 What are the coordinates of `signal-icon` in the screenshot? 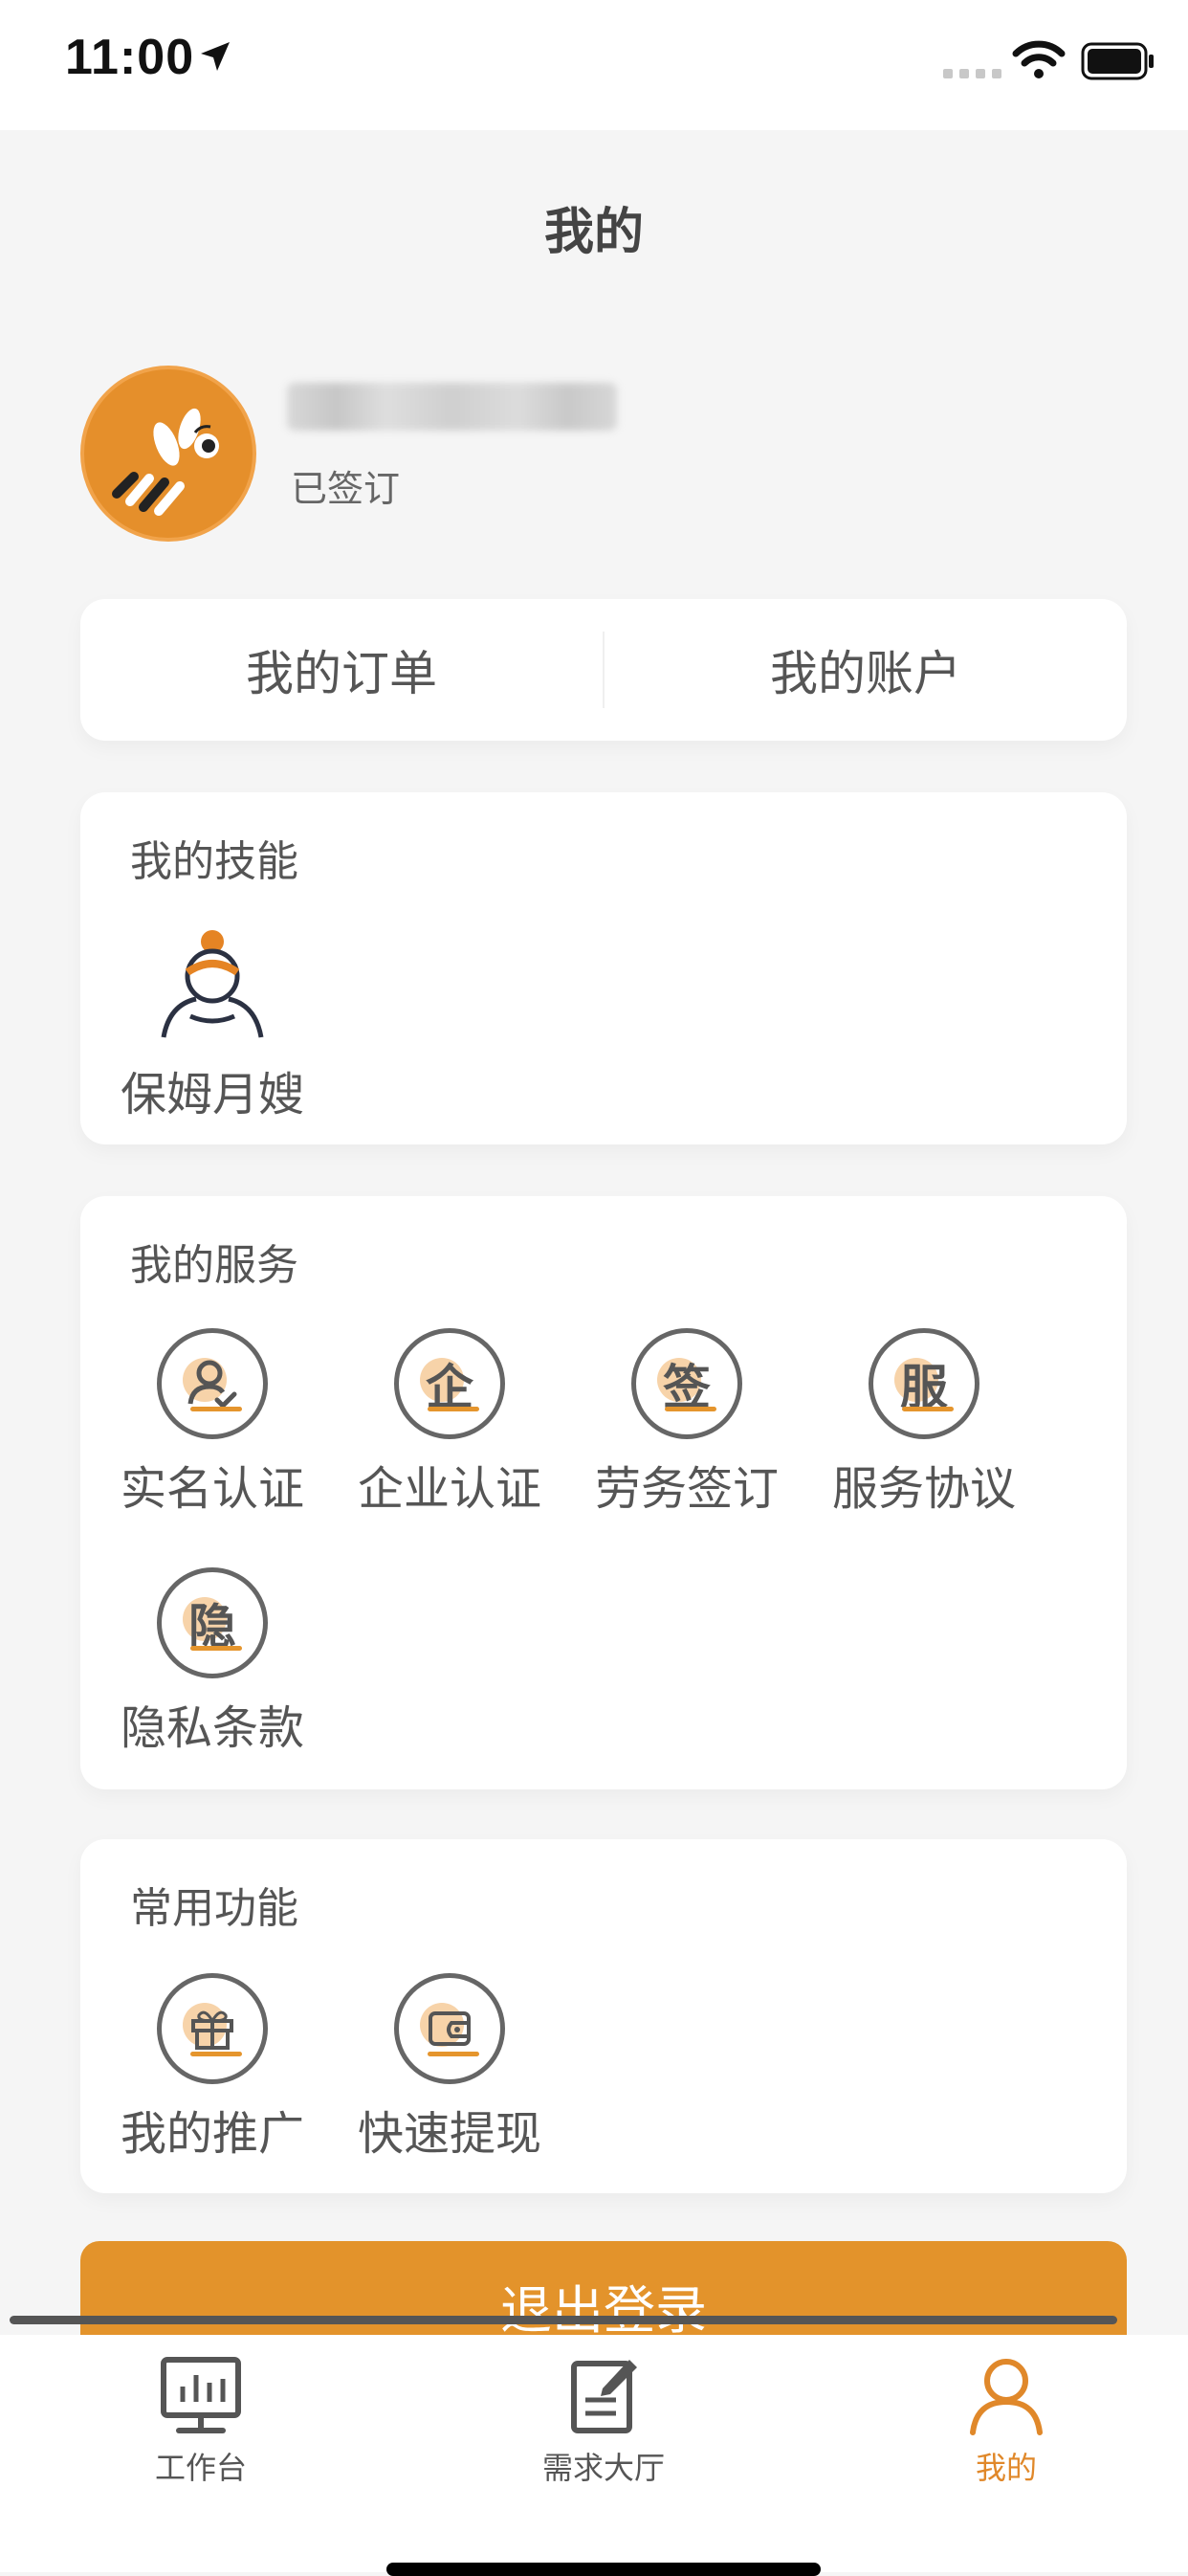 It's located at (972, 73).